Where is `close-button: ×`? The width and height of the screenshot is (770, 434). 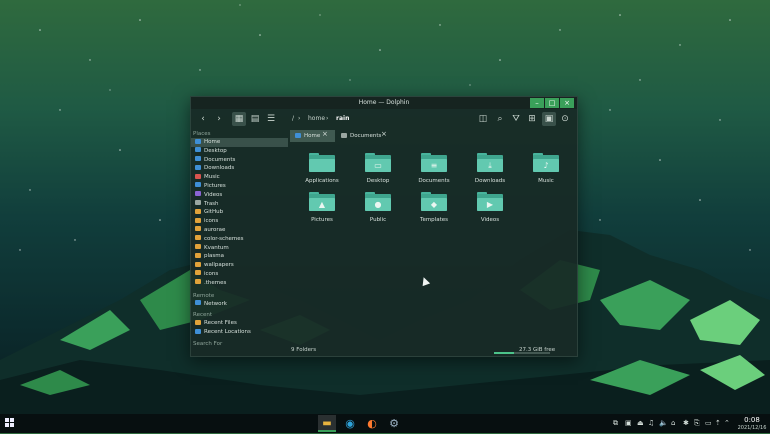 close-button: × is located at coordinates (567, 103).